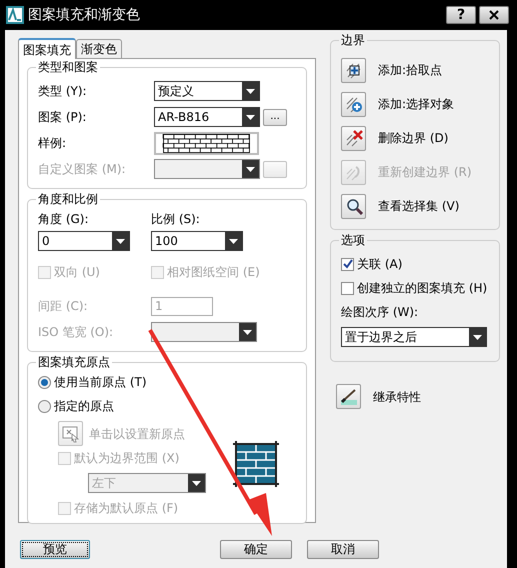 This screenshot has width=517, height=568. I want to click on group-title: 角度和比例, so click(68, 199).